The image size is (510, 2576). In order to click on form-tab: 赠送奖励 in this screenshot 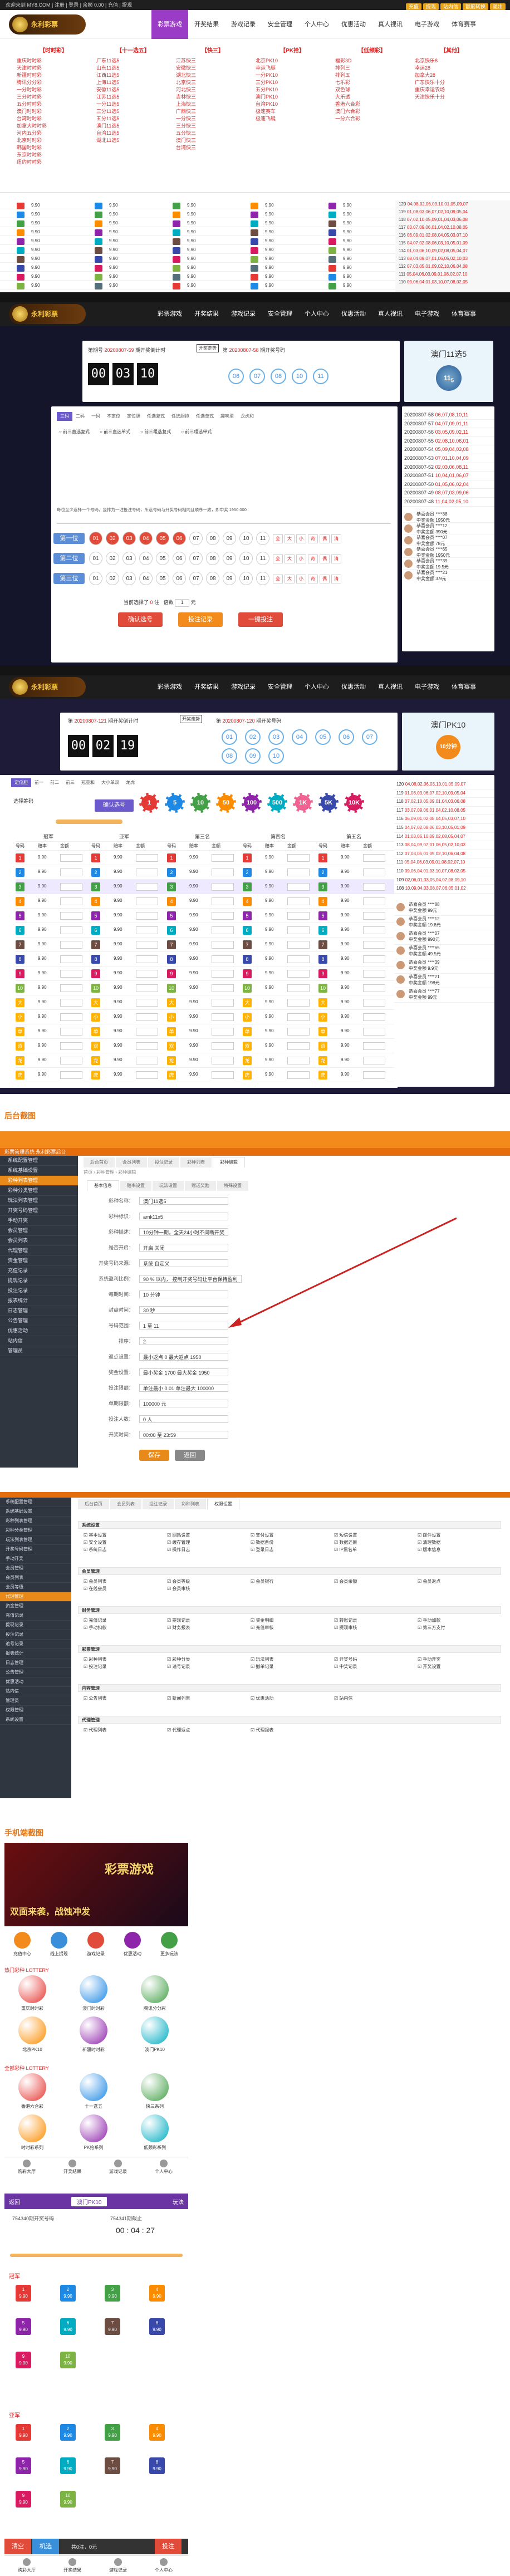, I will do `click(200, 1186)`.